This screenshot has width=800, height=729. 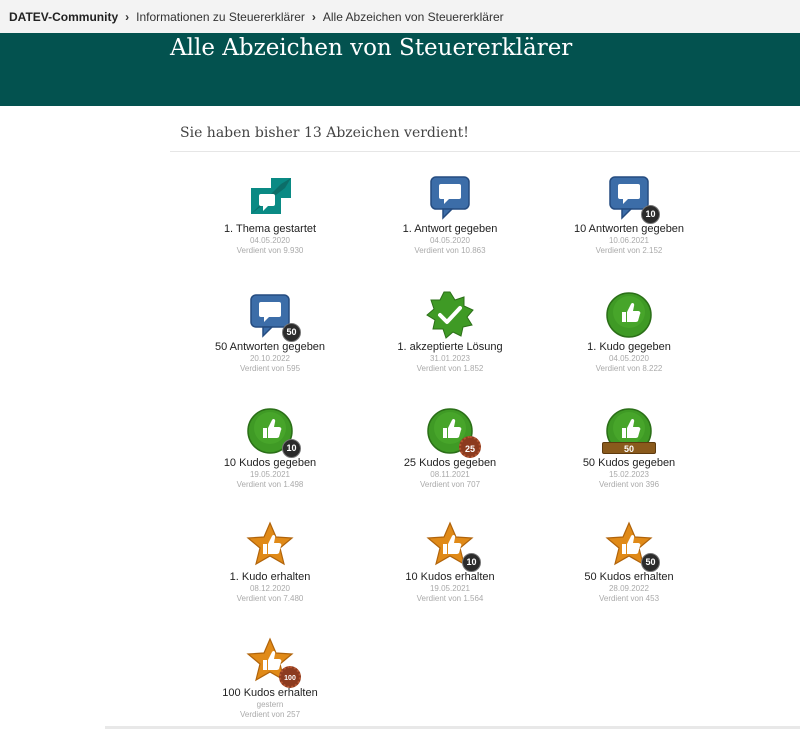 What do you see at coordinates (270, 704) in the screenshot?
I see `badge-date: gestern` at bounding box center [270, 704].